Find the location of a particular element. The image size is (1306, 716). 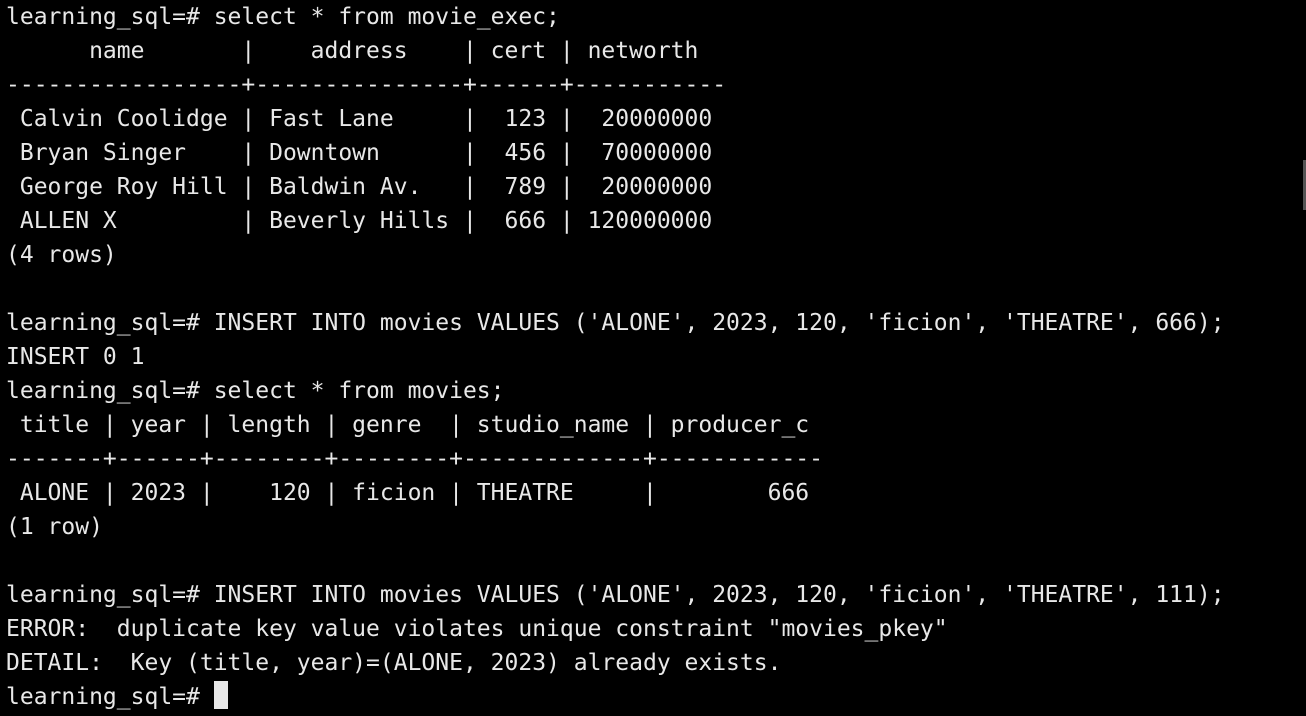

terminal-line: (4 rows) is located at coordinates (61, 255).